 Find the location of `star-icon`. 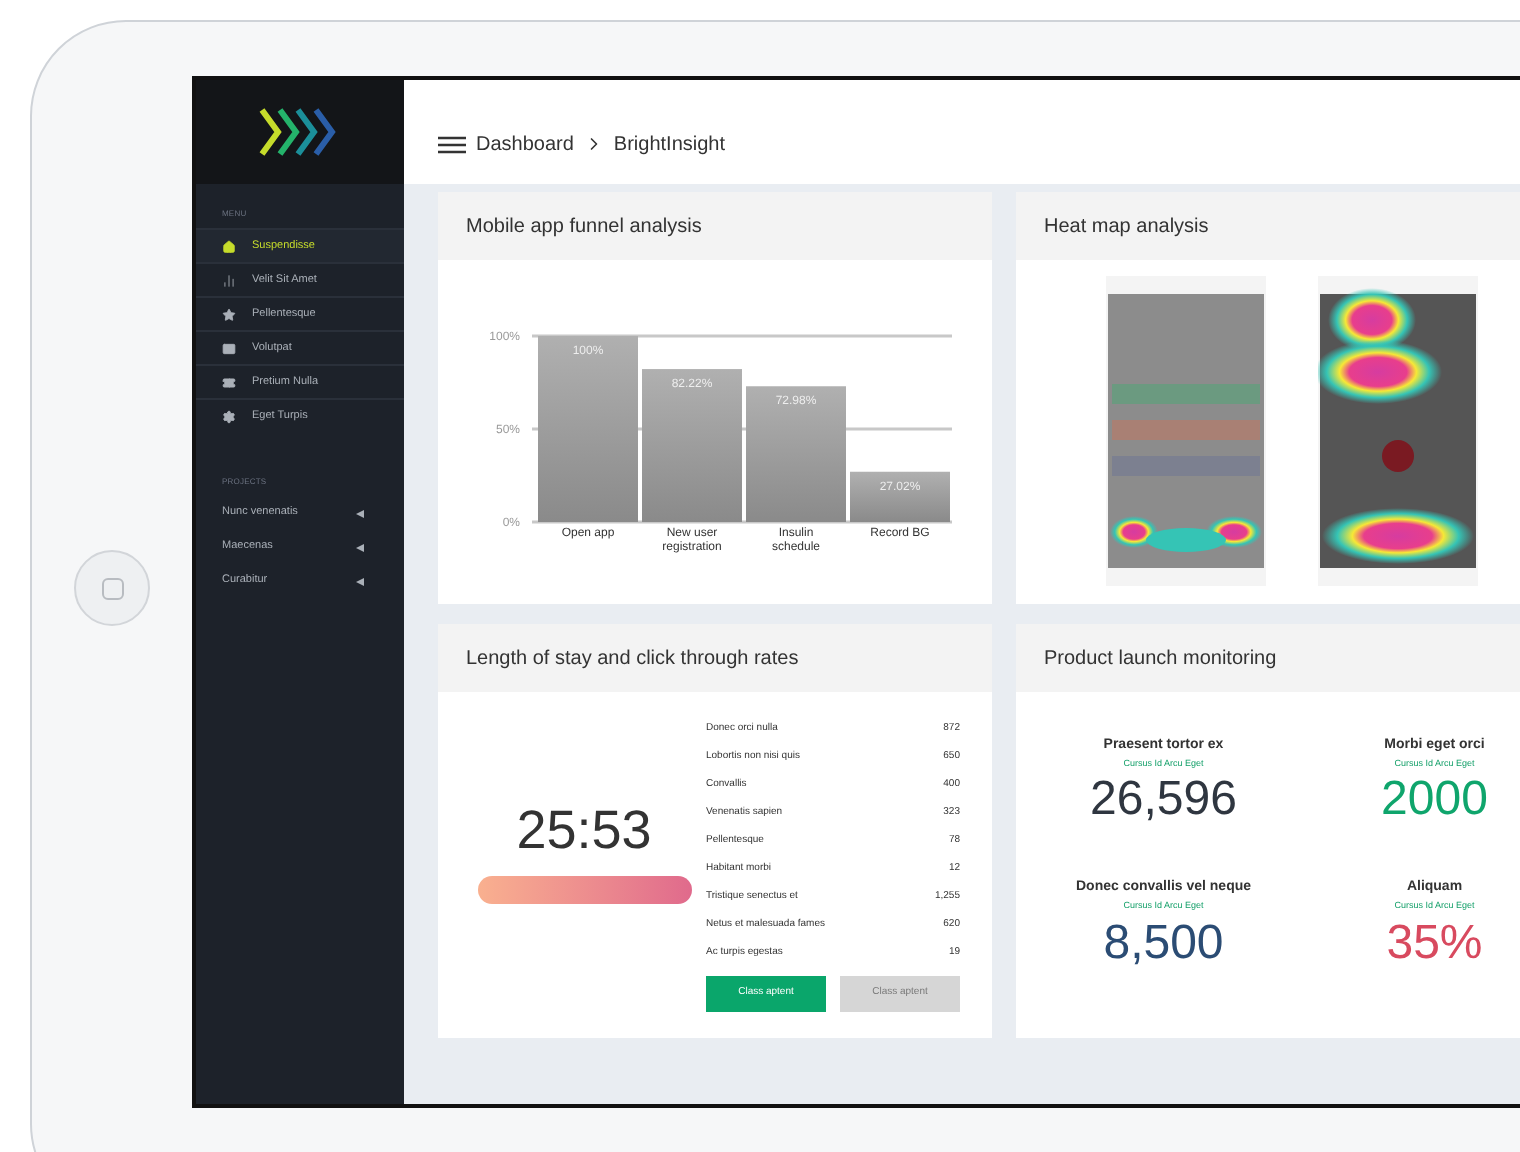

star-icon is located at coordinates (229, 314).